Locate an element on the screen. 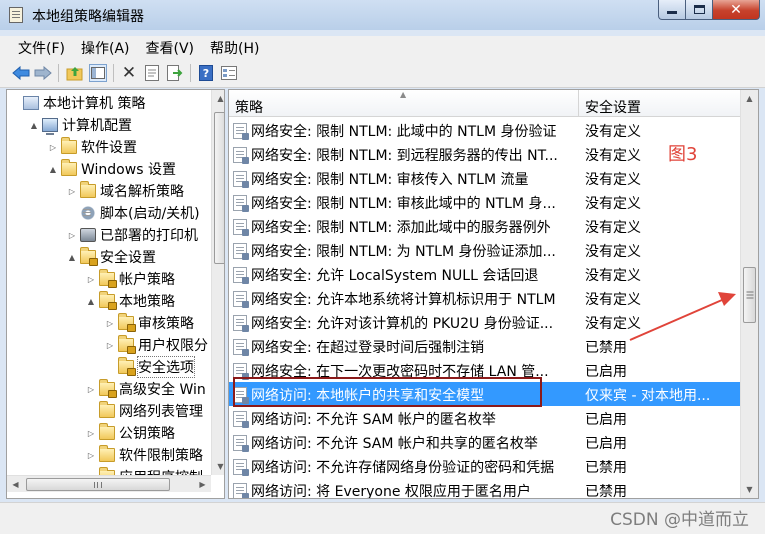 The height and width of the screenshot is (534, 765). tree-node: ▷ 软件限制策略 is located at coordinates (144, 455).